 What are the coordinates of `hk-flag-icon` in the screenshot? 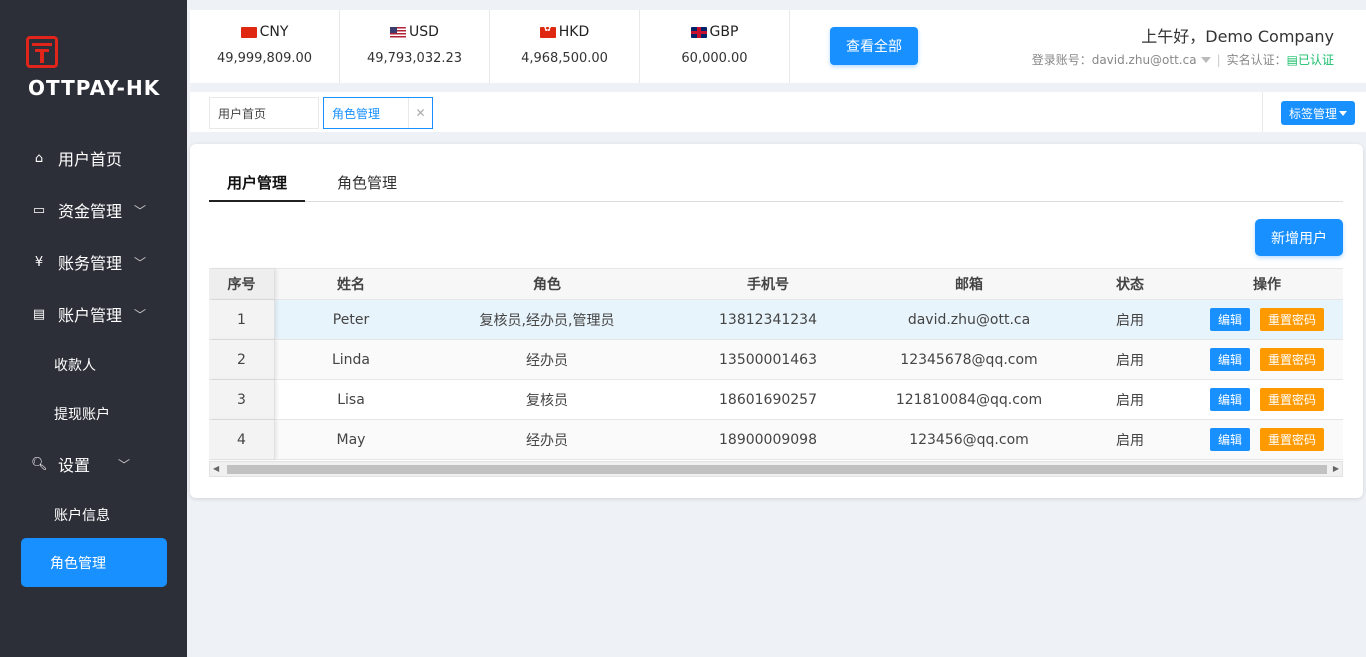 It's located at (547, 31).